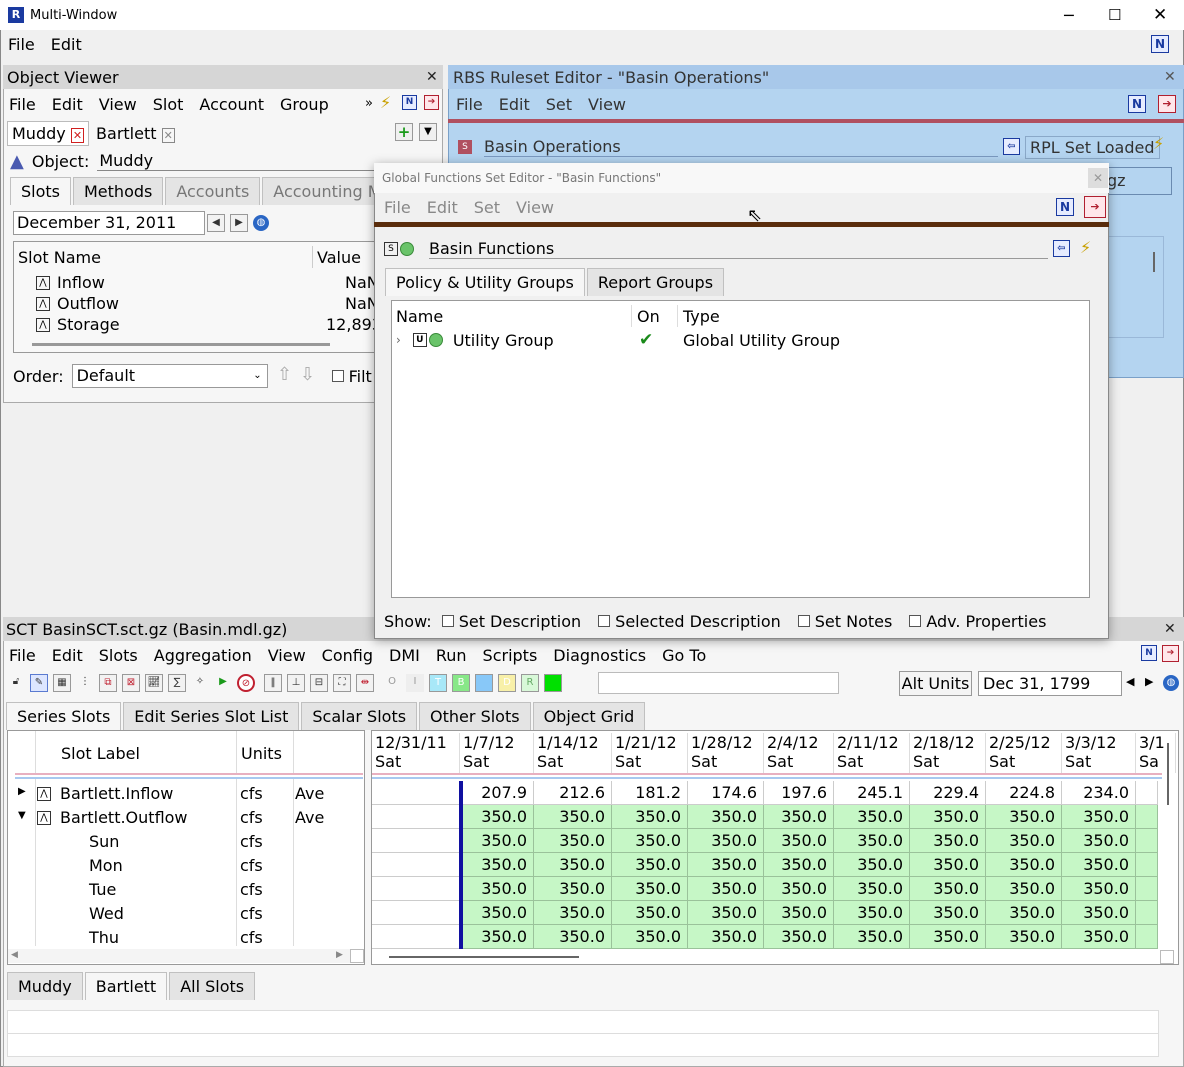 The width and height of the screenshot is (1184, 1067). I want to click on sct-menu-view: View, so click(287, 655).